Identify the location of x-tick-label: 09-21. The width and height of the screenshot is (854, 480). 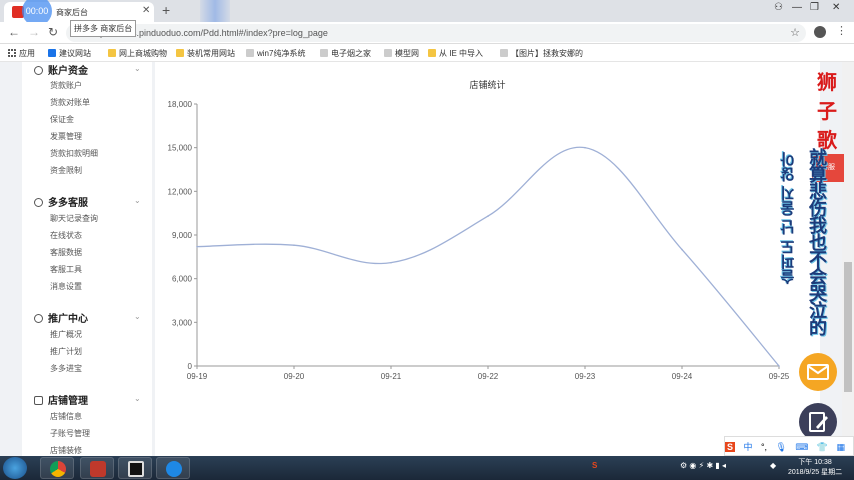
(391, 376).